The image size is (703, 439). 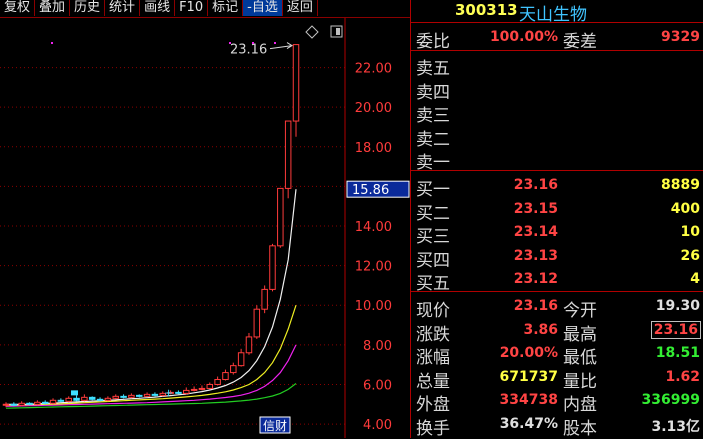 What do you see at coordinates (433, 69) in the screenshot?
I see `sell-level-label: 卖五` at bounding box center [433, 69].